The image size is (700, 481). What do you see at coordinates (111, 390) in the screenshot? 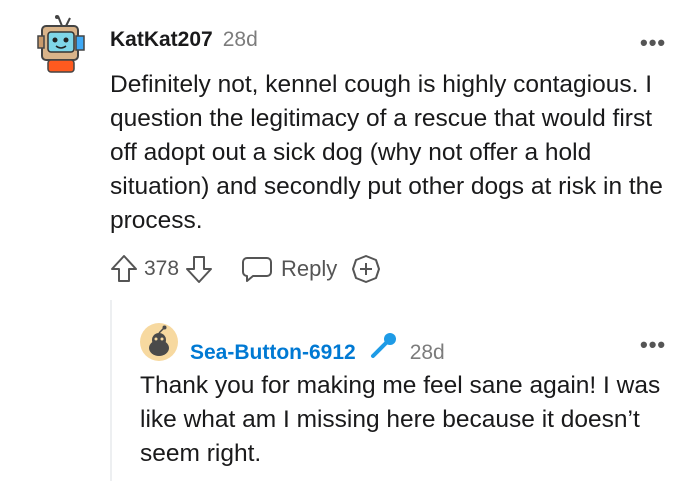
I see `thread-line` at bounding box center [111, 390].